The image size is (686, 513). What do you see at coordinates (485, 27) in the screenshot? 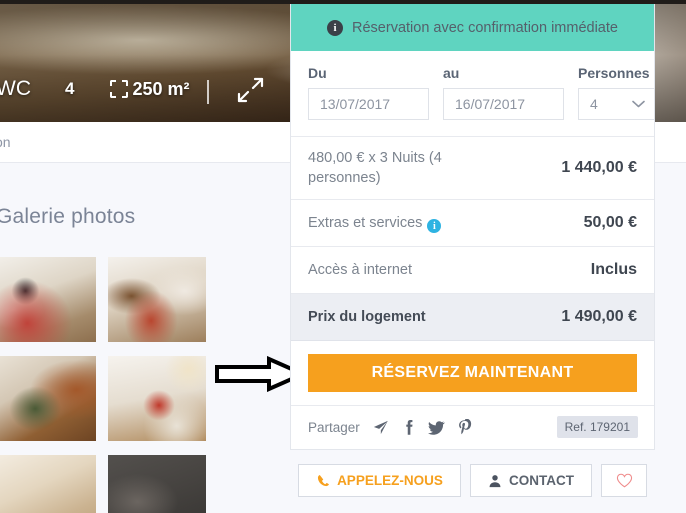
I see `instant-confirmation-text: Réservation avec confirmation immédiate` at bounding box center [485, 27].